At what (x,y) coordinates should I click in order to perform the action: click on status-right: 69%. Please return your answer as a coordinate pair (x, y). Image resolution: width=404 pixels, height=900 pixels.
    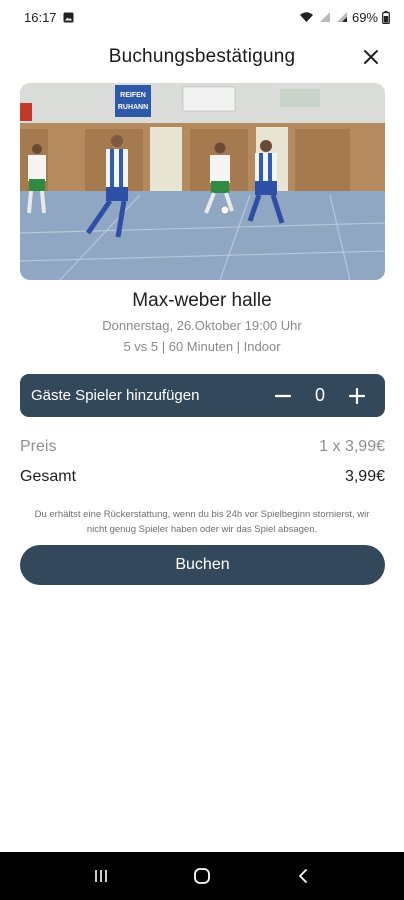
    Looking at the image, I should click on (344, 17).